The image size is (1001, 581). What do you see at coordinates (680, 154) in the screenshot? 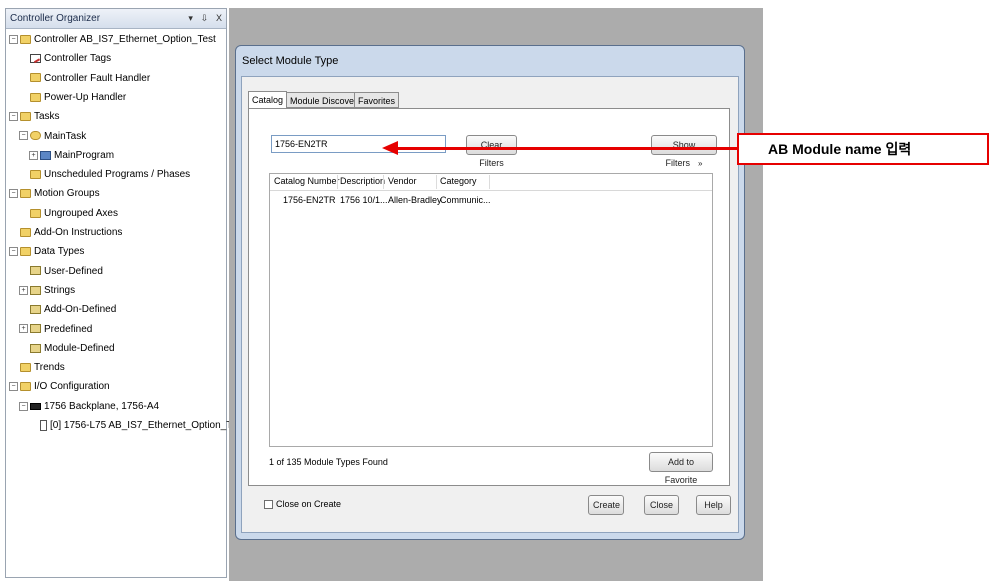
I see `show-filters-label: Show Filters` at bounding box center [680, 154].